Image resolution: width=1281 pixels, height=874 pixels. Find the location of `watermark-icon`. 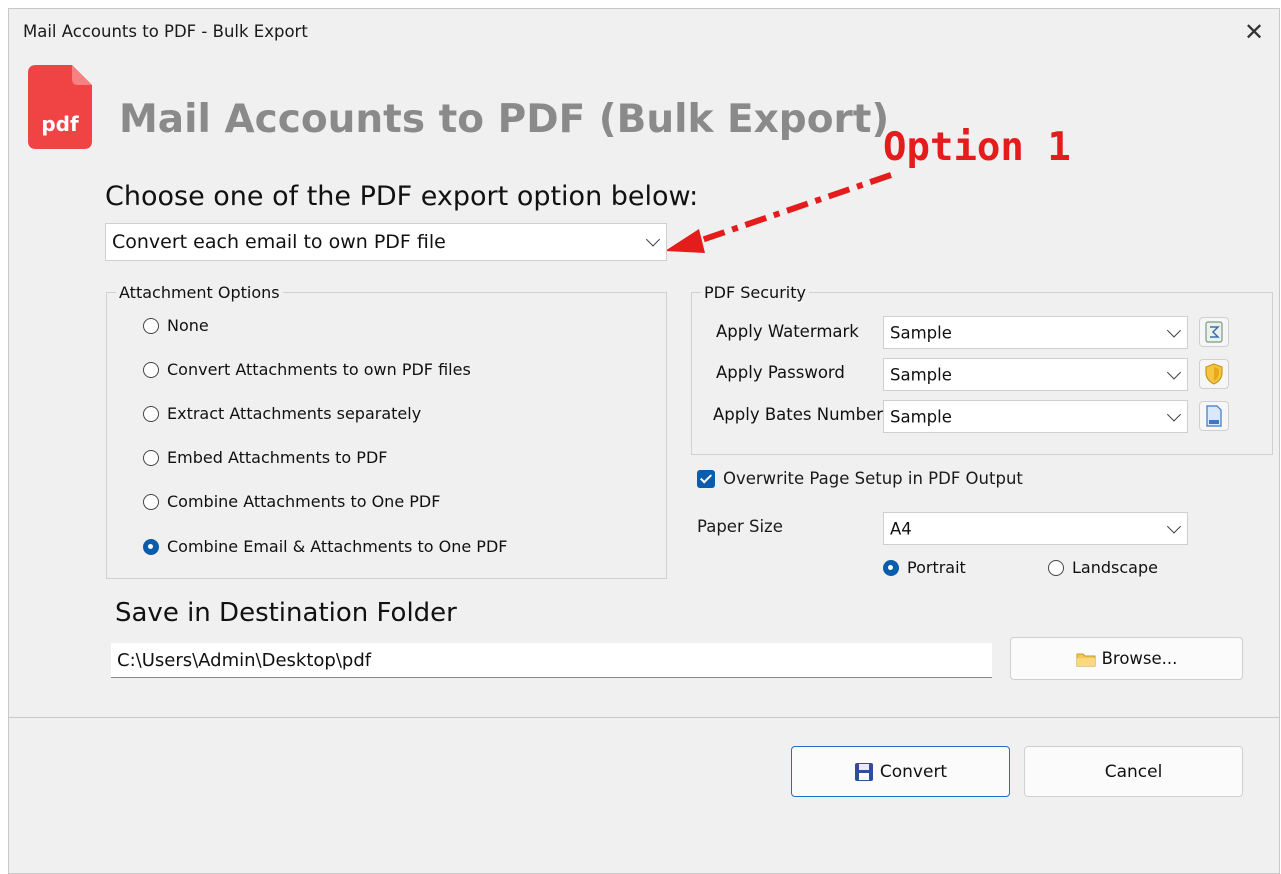

watermark-icon is located at coordinates (1214, 332).